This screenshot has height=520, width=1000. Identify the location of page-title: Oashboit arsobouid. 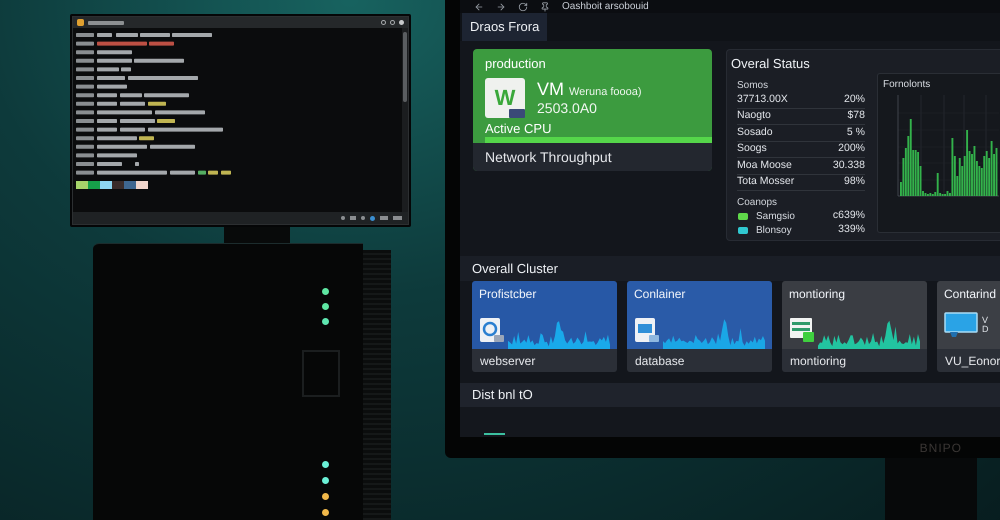
(605, 7).